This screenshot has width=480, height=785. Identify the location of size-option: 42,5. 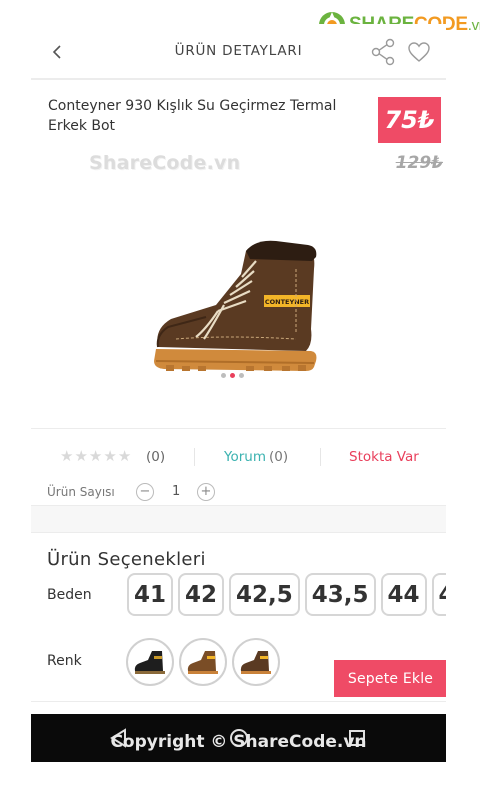
(264, 594).